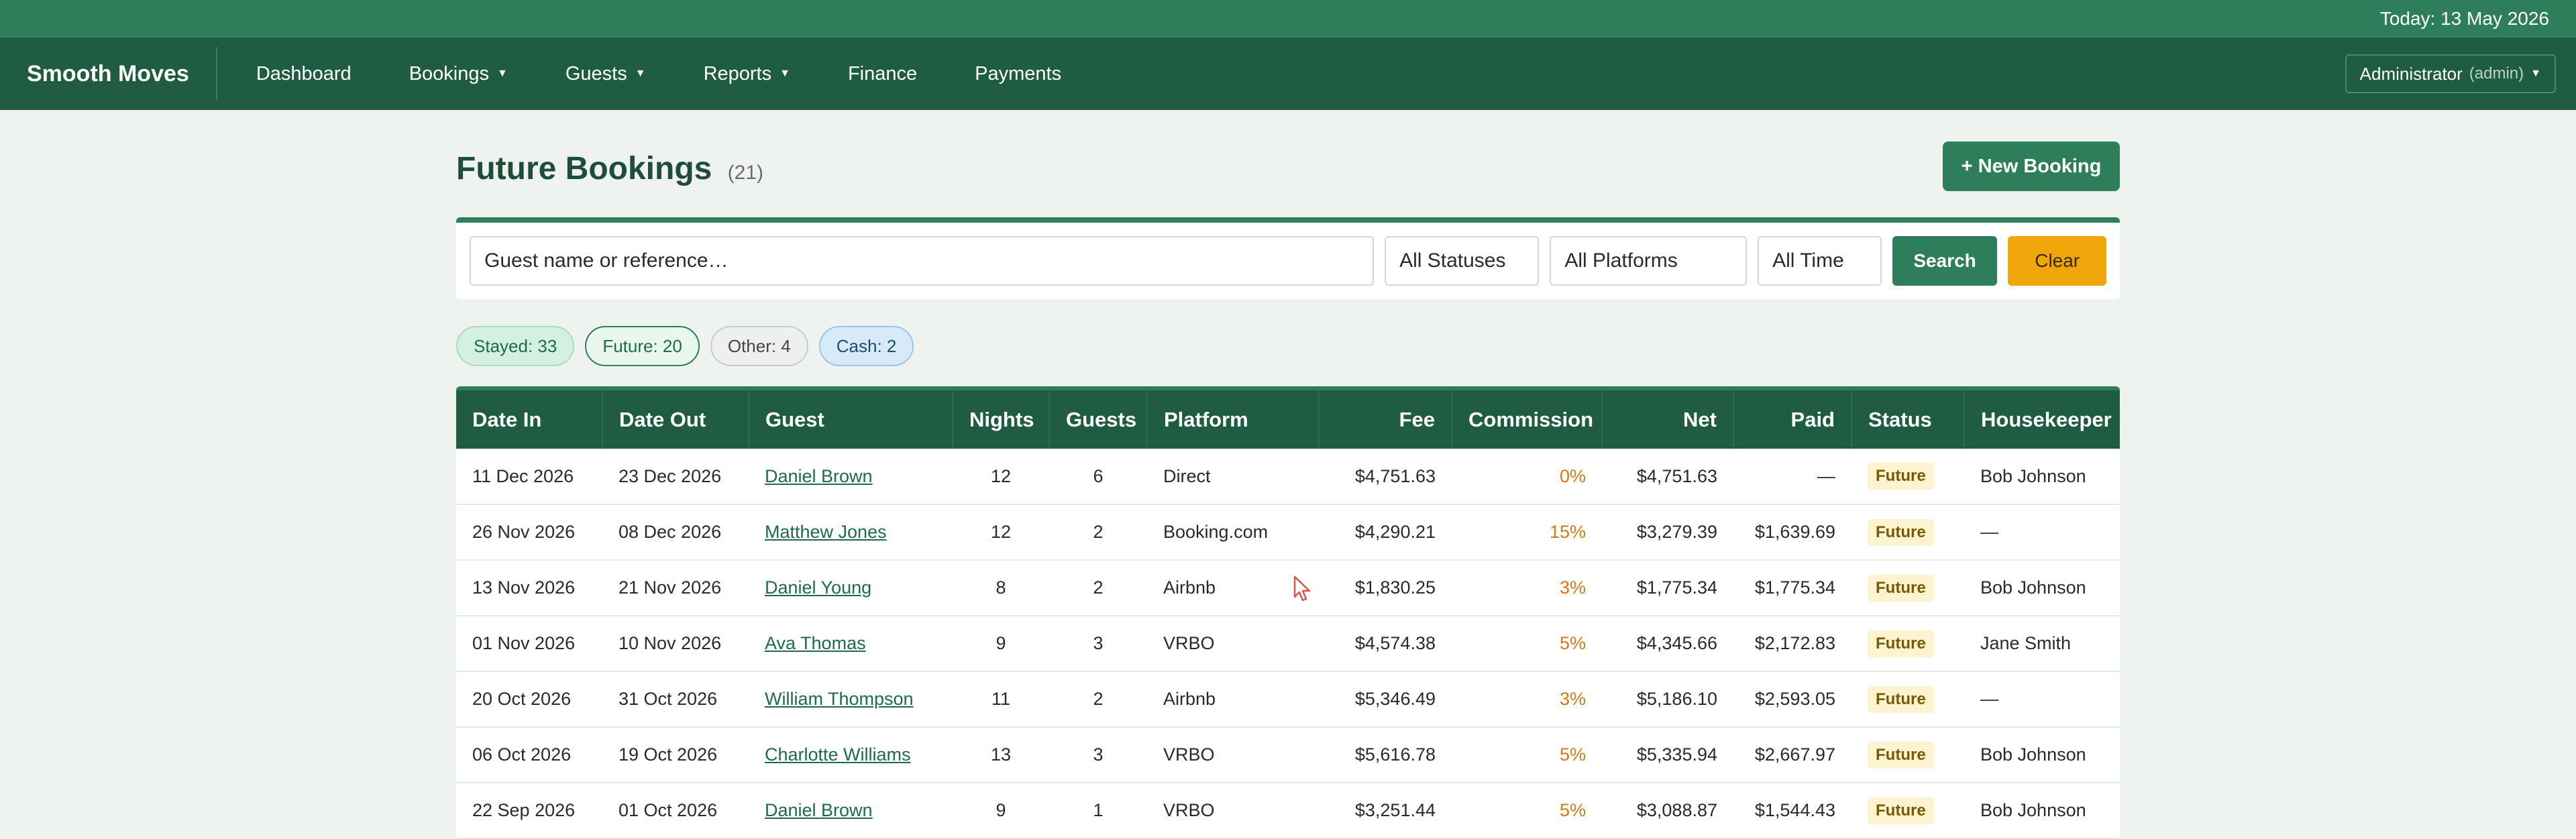 Image resolution: width=2576 pixels, height=839 pixels. Describe the element at coordinates (2031, 166) in the screenshot. I see `new-booking-button: + New Booking` at that location.